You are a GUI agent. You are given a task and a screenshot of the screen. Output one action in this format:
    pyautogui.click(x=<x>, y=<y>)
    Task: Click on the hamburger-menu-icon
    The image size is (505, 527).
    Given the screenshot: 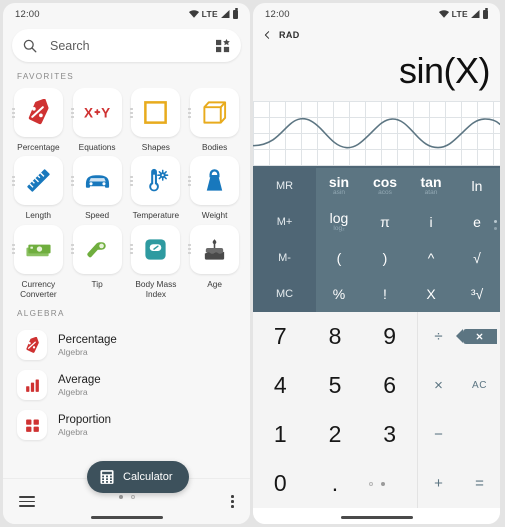 What is the action you would take?
    pyautogui.click(x=27, y=501)
    